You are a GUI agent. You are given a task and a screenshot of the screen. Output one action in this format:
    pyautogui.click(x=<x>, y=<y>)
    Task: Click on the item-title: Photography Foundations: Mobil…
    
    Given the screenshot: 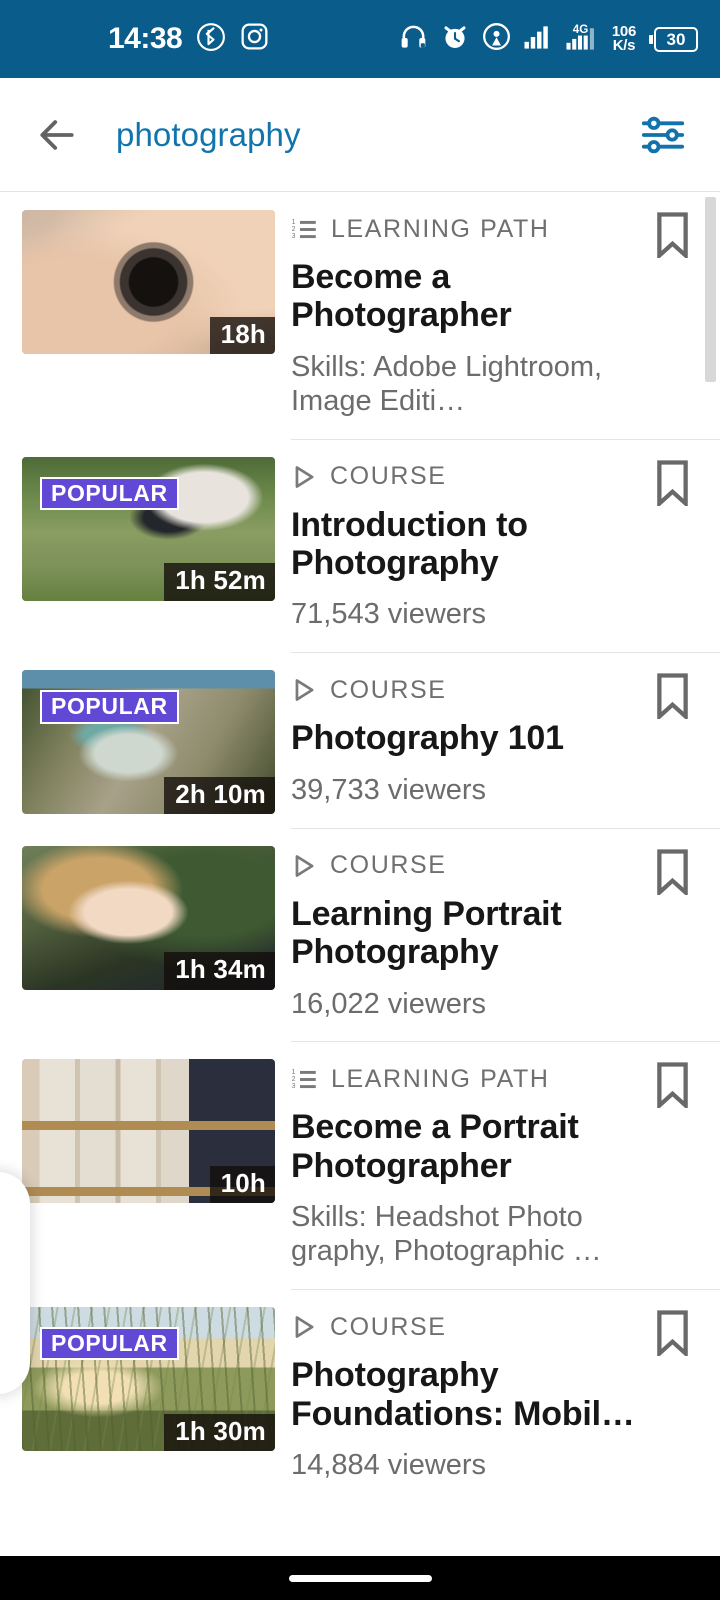 What is the action you would take?
    pyautogui.click(x=465, y=1394)
    